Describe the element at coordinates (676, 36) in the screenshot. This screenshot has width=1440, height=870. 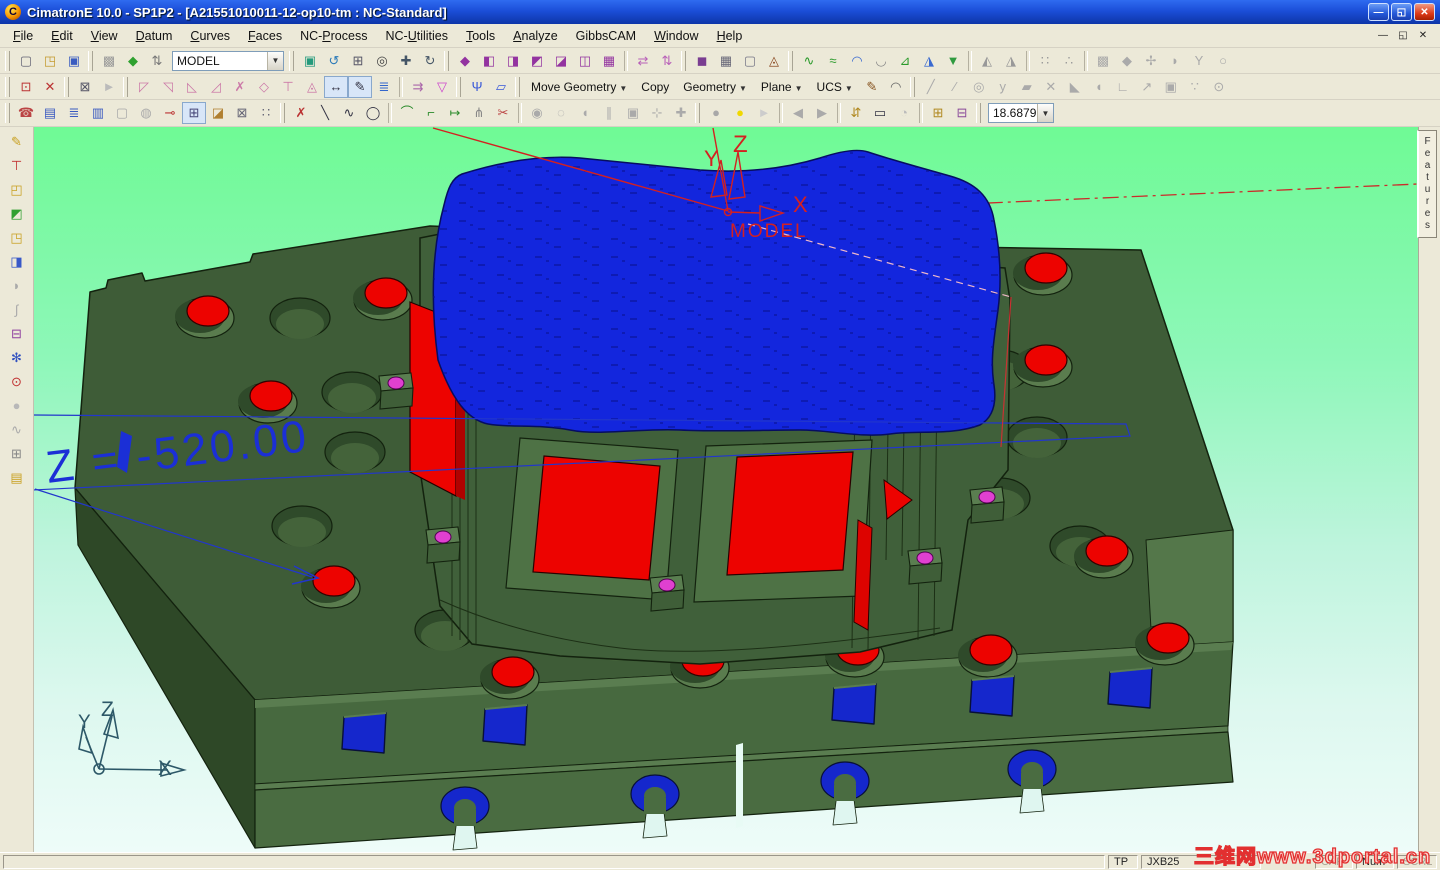
I see `menu-window: Window` at that location.